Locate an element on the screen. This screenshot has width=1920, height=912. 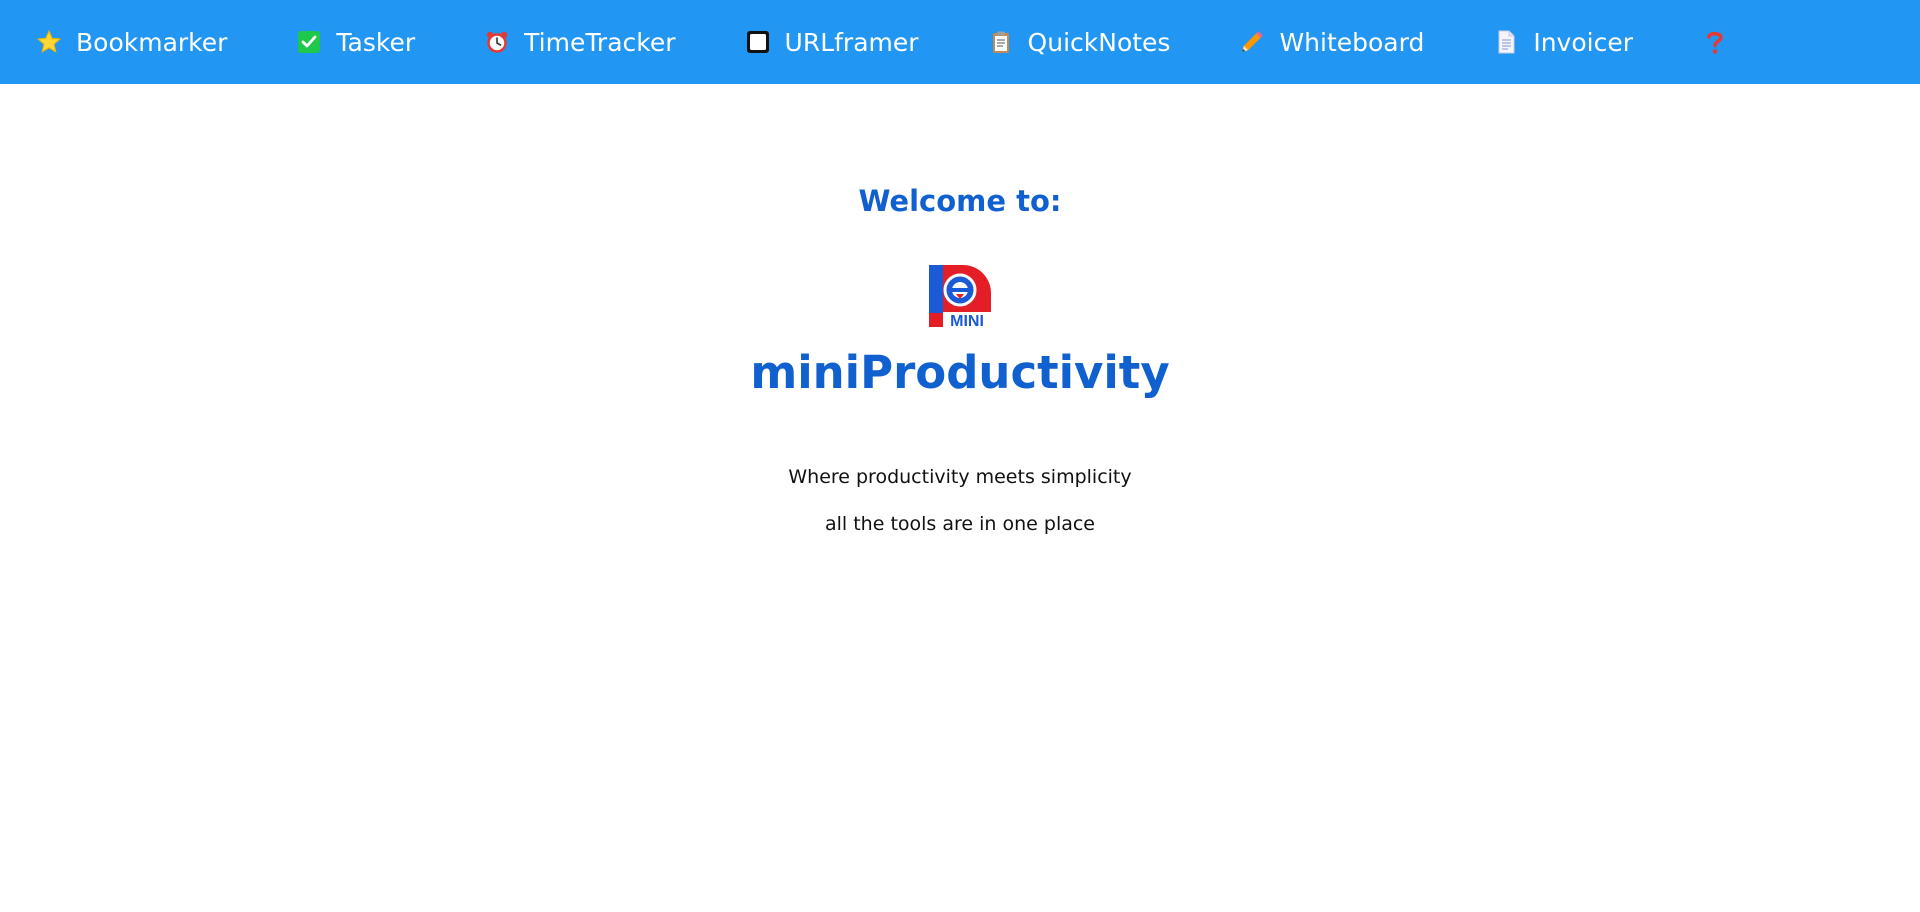
question-mark-icon is located at coordinates (1715, 42).